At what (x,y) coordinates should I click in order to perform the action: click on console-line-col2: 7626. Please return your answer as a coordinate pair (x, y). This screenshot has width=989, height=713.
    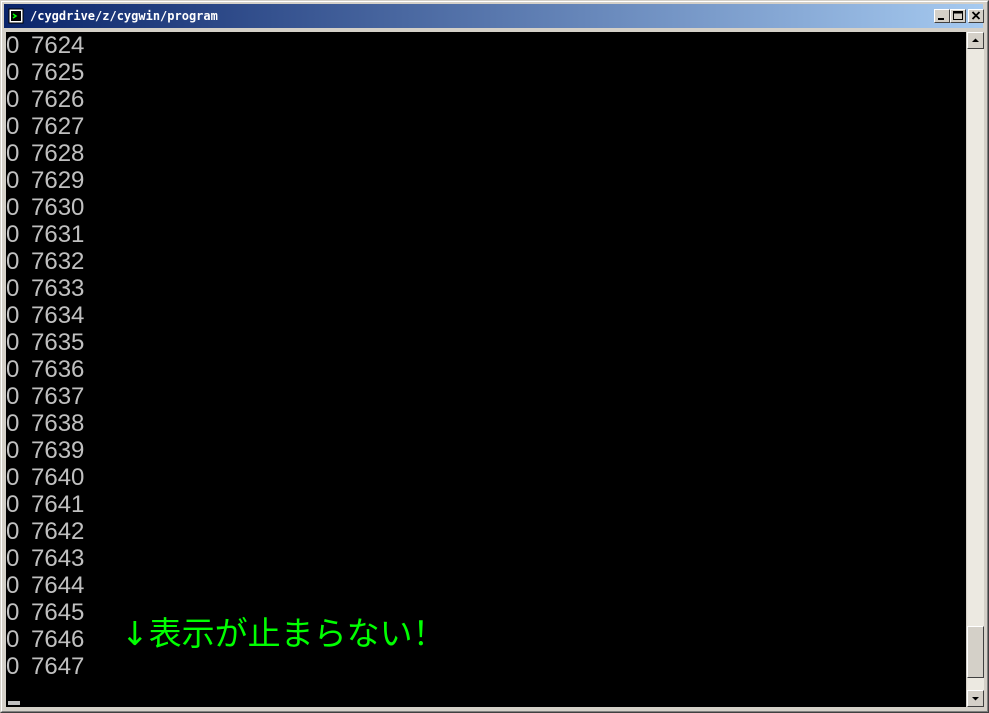
    Looking at the image, I should click on (58, 99).